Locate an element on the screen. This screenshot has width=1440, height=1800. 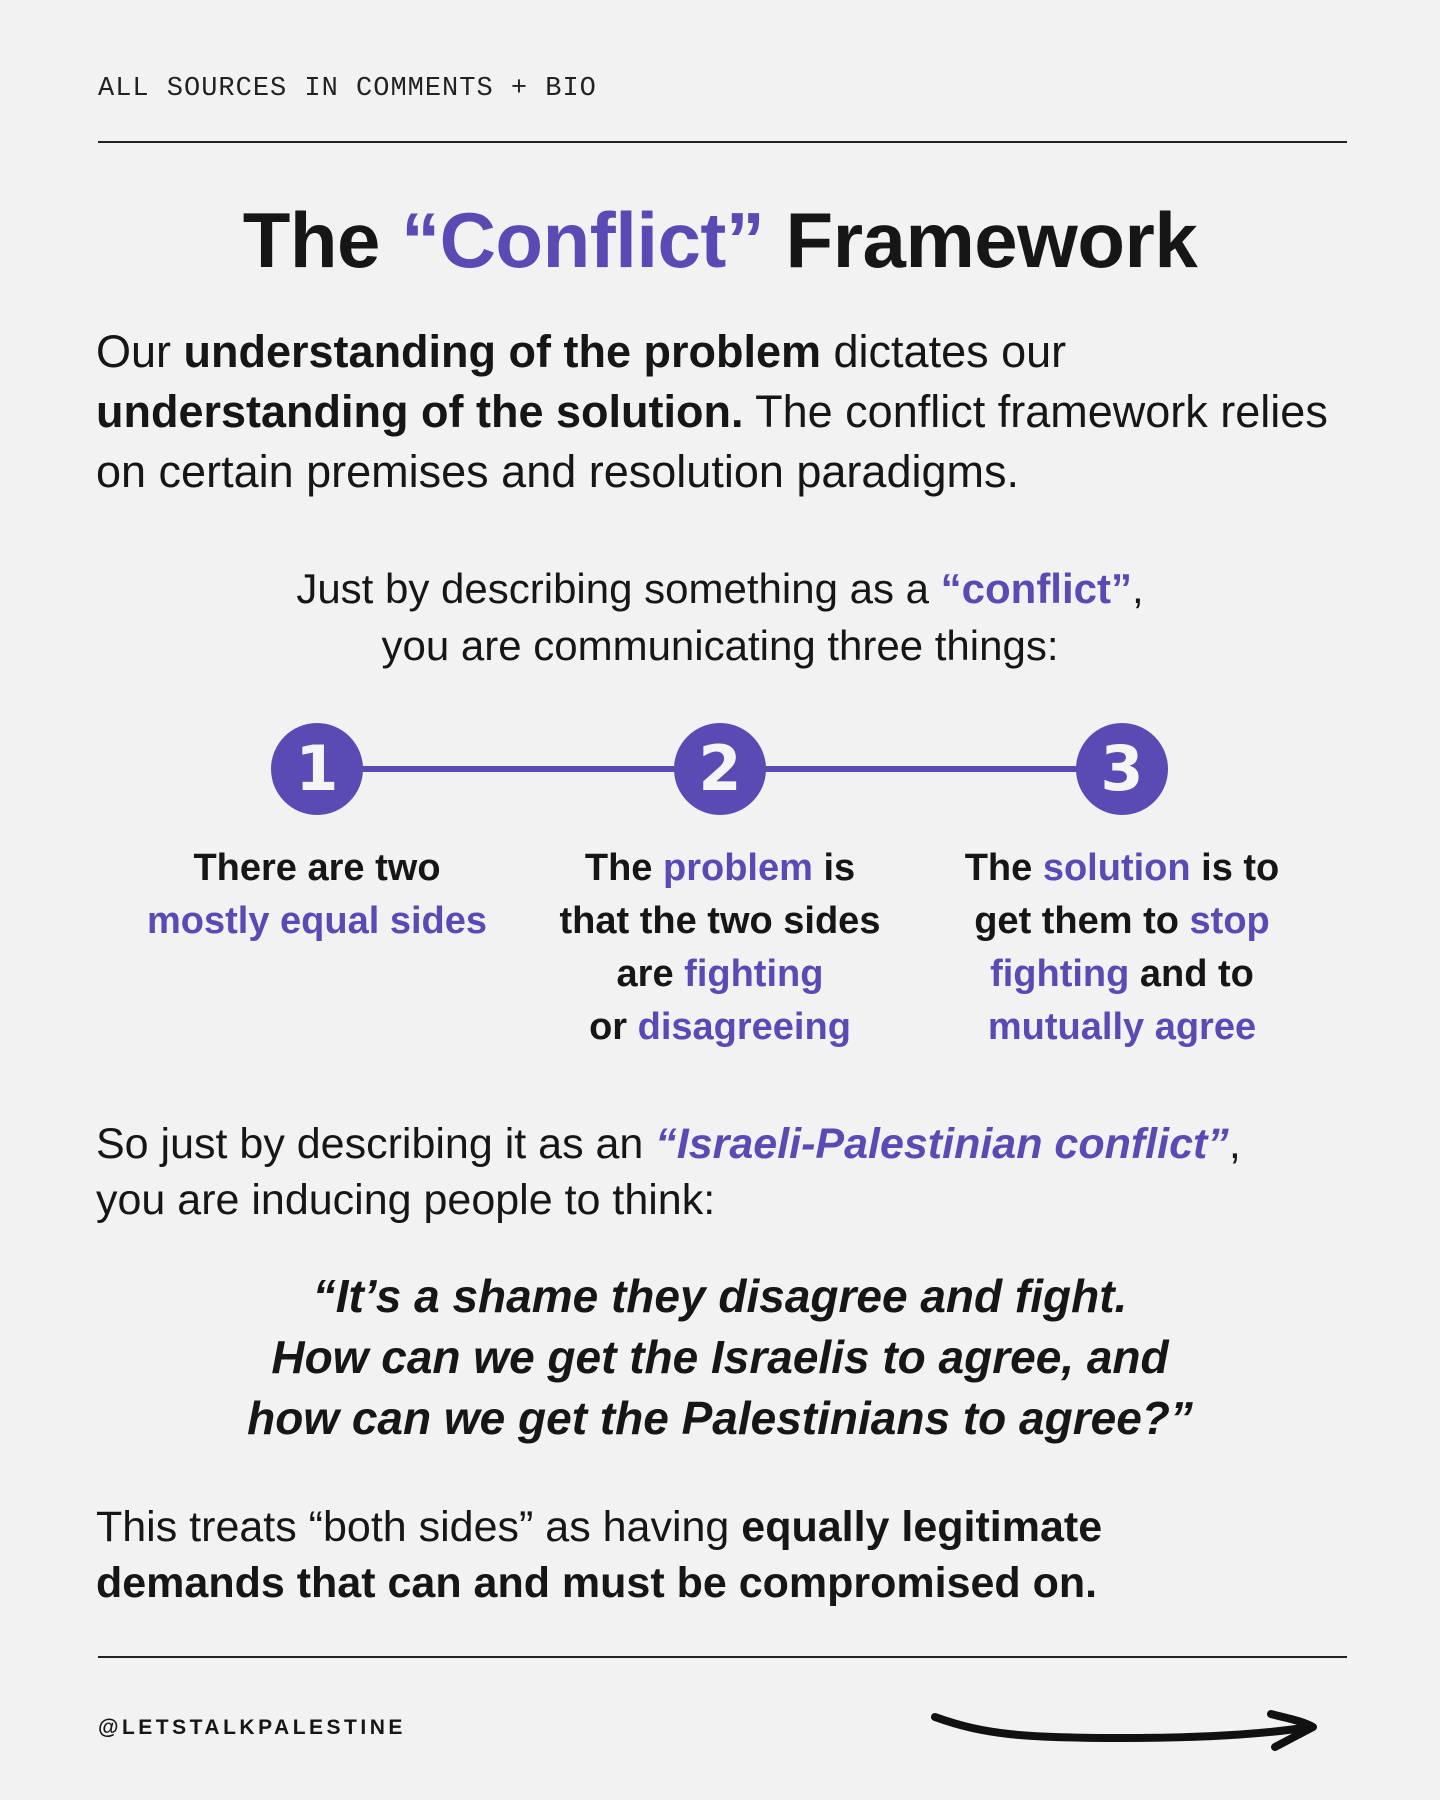
step-number-badge: 2 is located at coordinates (720, 769).